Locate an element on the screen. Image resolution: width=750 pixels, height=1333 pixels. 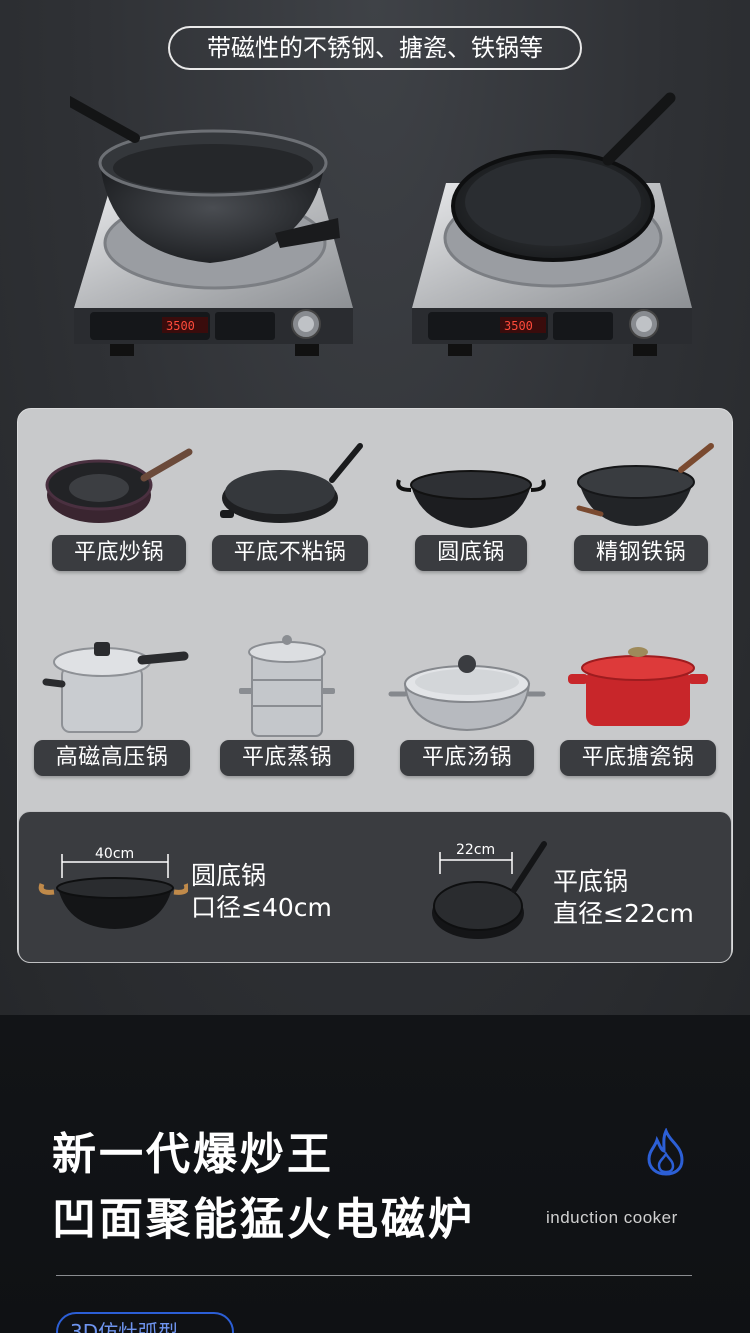
cookware-item: 平底炒锅 is located at coordinates (119, 505).